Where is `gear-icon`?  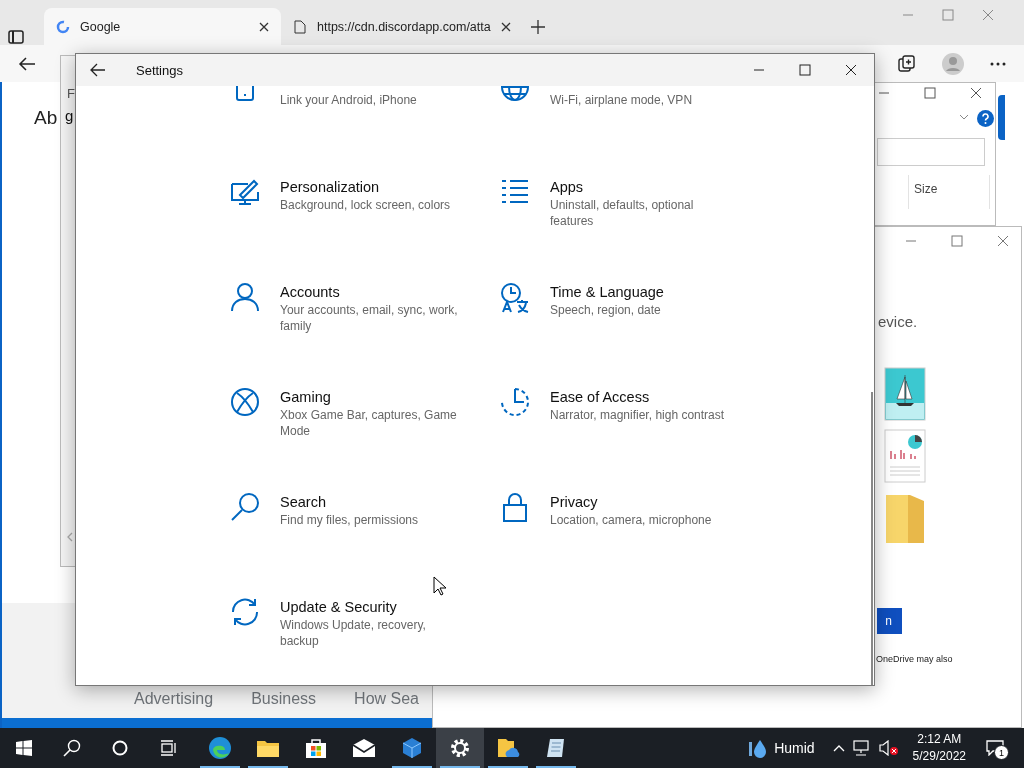 gear-icon is located at coordinates (460, 748).